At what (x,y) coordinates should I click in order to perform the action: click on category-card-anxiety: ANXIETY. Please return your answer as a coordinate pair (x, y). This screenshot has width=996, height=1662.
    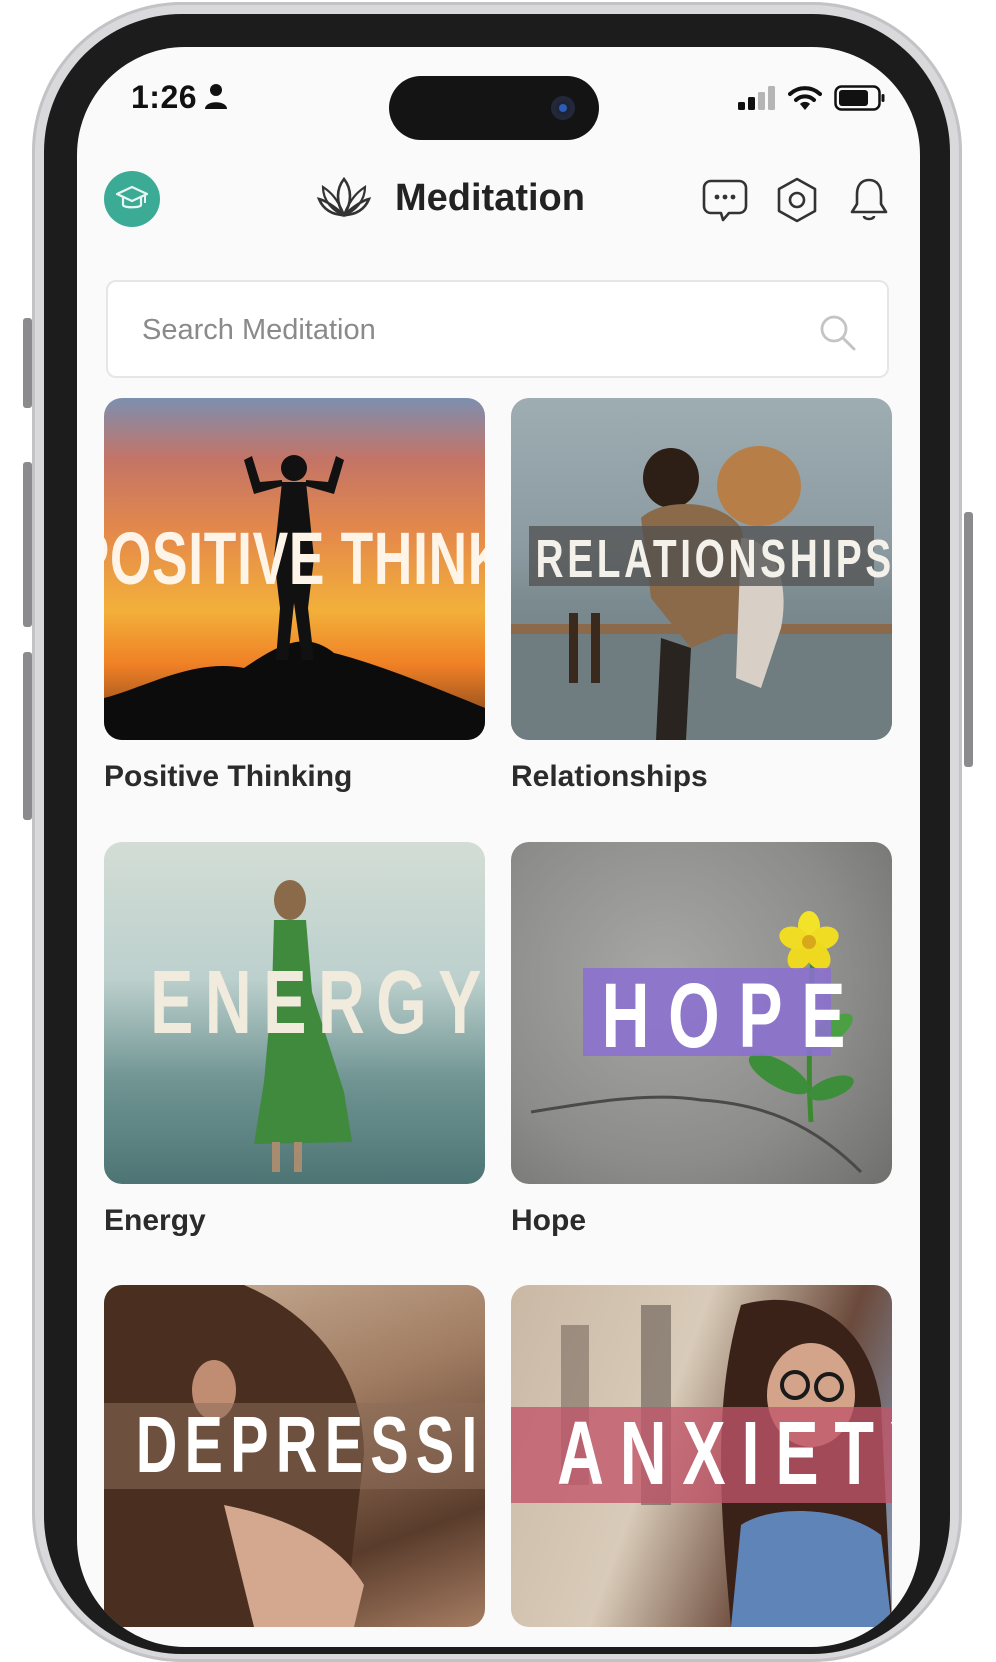
    Looking at the image, I should click on (701, 1466).